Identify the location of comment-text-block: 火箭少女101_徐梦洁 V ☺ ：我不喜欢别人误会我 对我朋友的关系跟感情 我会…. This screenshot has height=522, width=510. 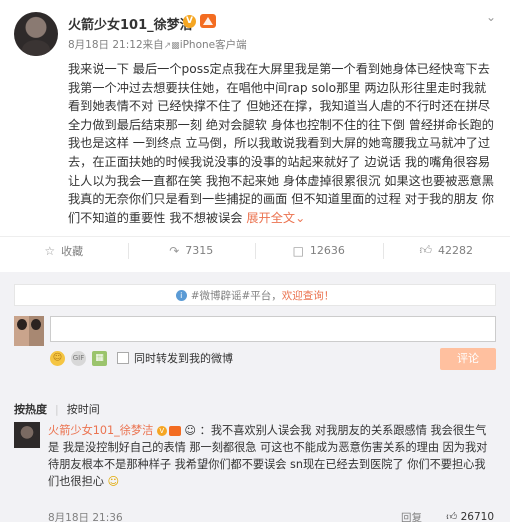
(271, 456).